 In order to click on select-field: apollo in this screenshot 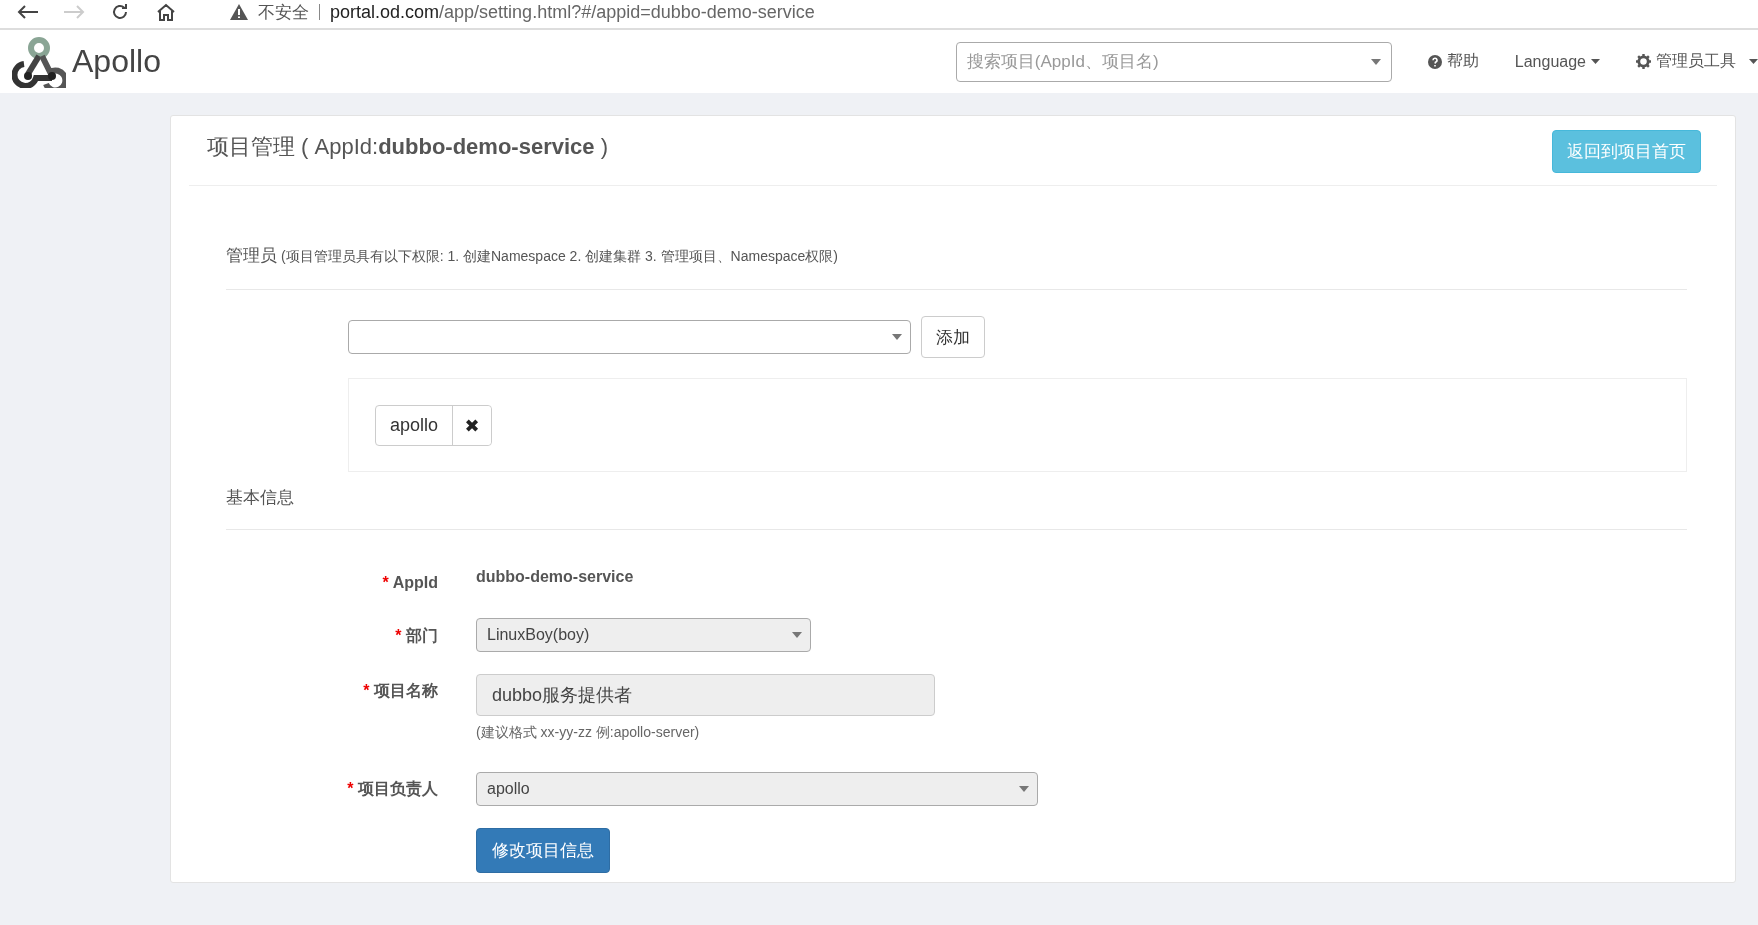, I will do `click(757, 789)`.